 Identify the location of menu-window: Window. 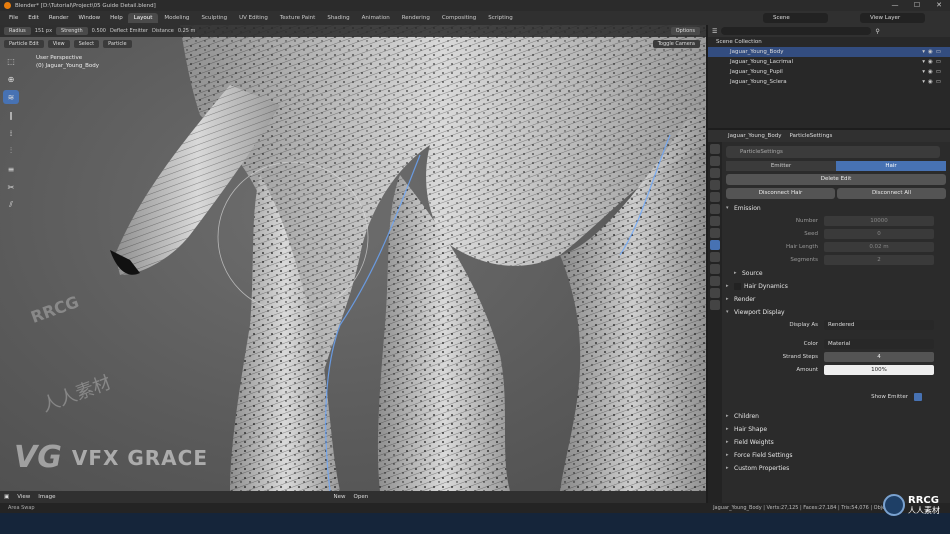
(89, 18).